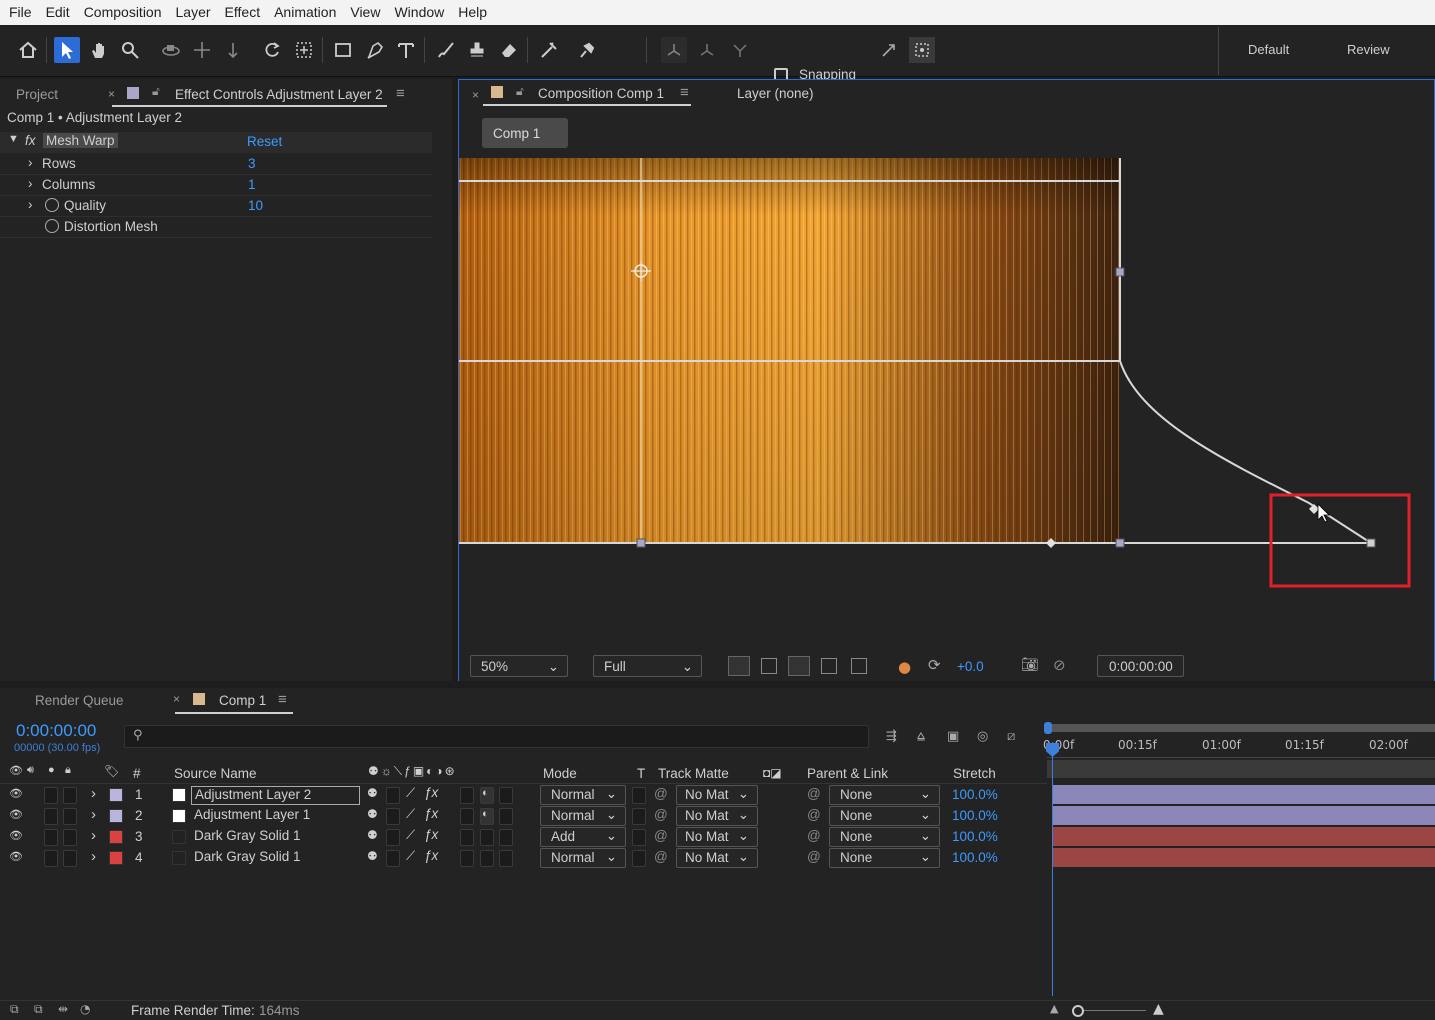  Describe the element at coordinates (16, 770) in the screenshot. I see `video-eye-icon: 👁︎` at that location.